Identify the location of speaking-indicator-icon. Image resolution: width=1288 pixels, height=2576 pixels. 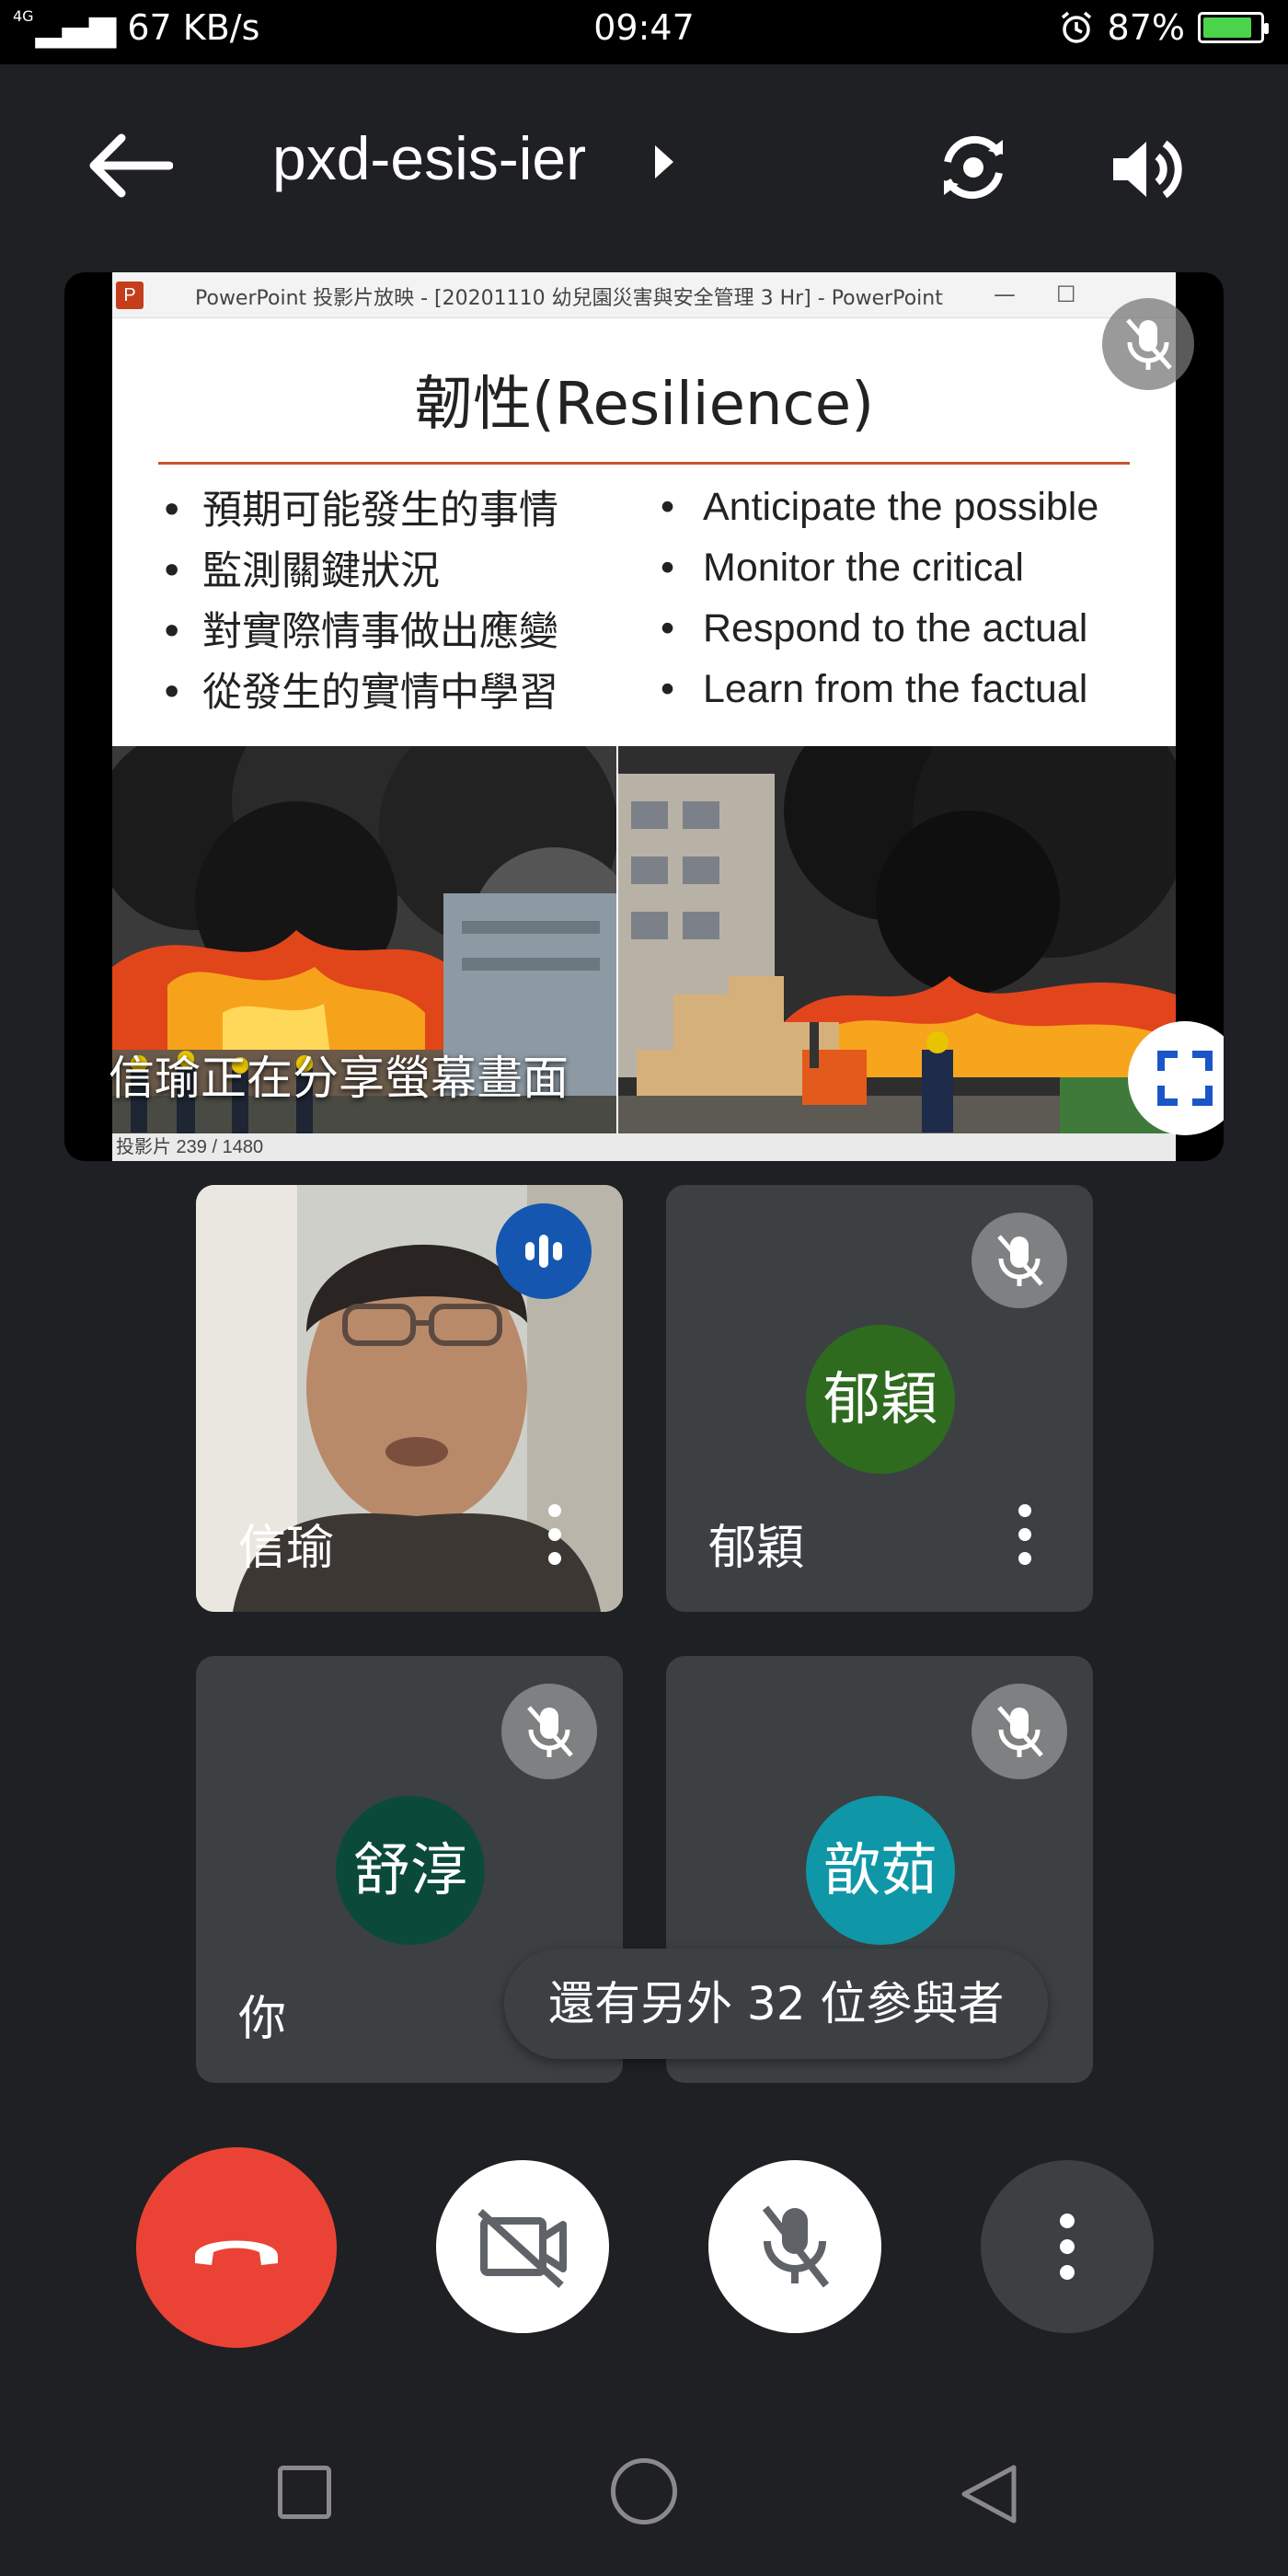
(544, 1251).